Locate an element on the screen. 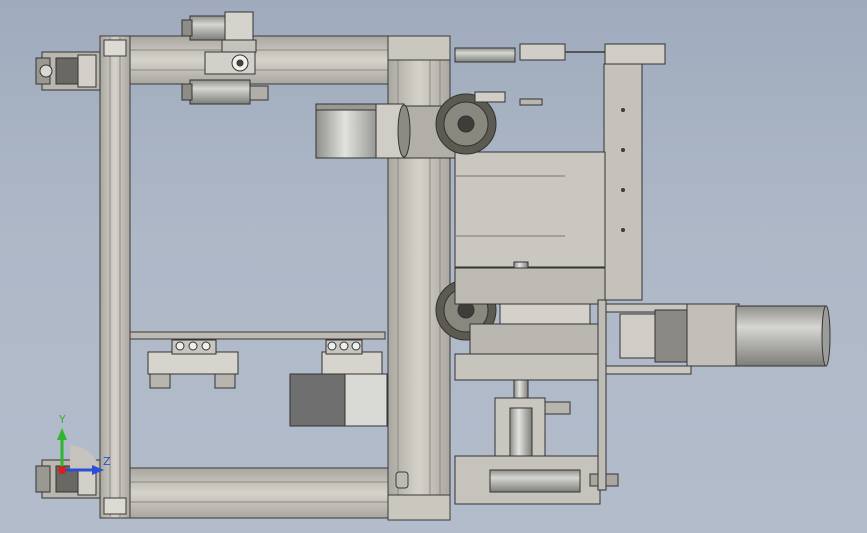 The height and width of the screenshot is (533, 867). left-mount-top is located at coordinates (68, 71).